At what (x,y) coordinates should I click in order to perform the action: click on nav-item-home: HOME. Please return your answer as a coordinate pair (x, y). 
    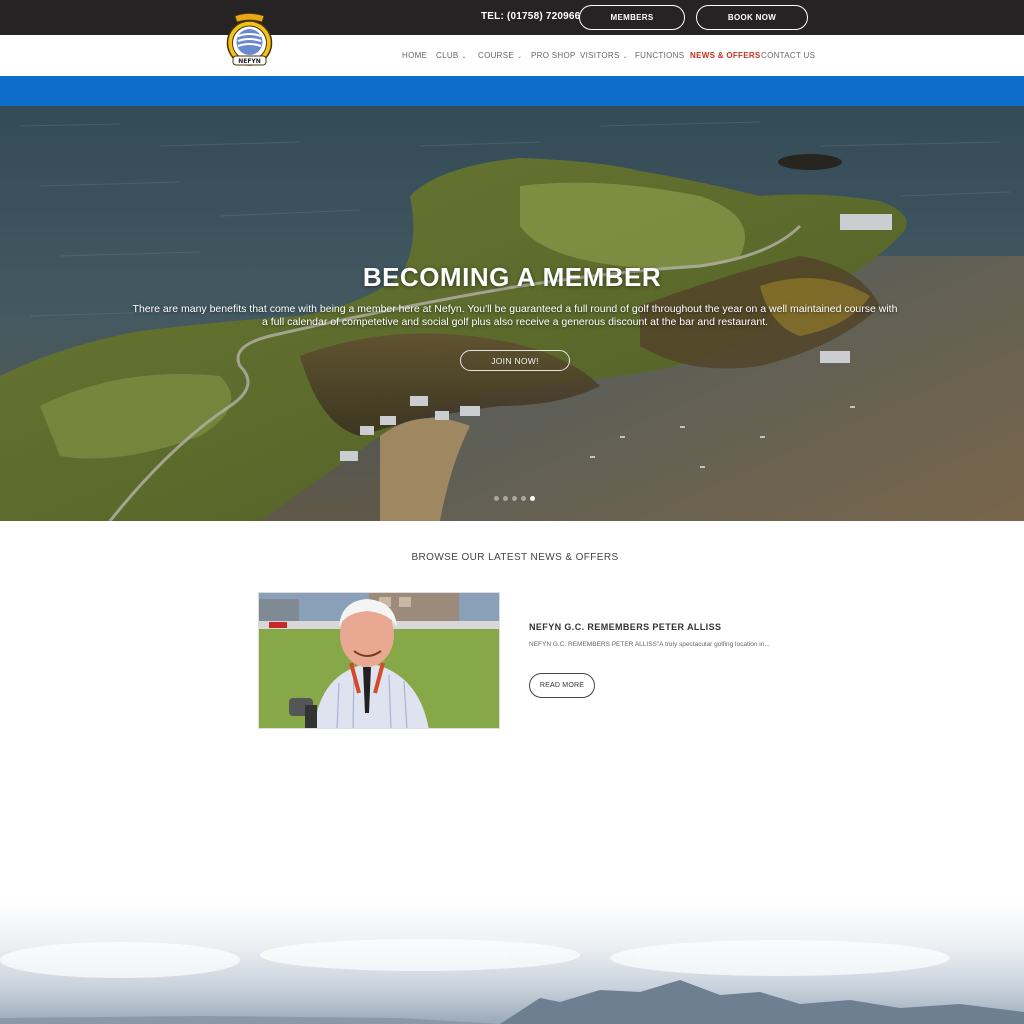
    Looking at the image, I should click on (414, 55).